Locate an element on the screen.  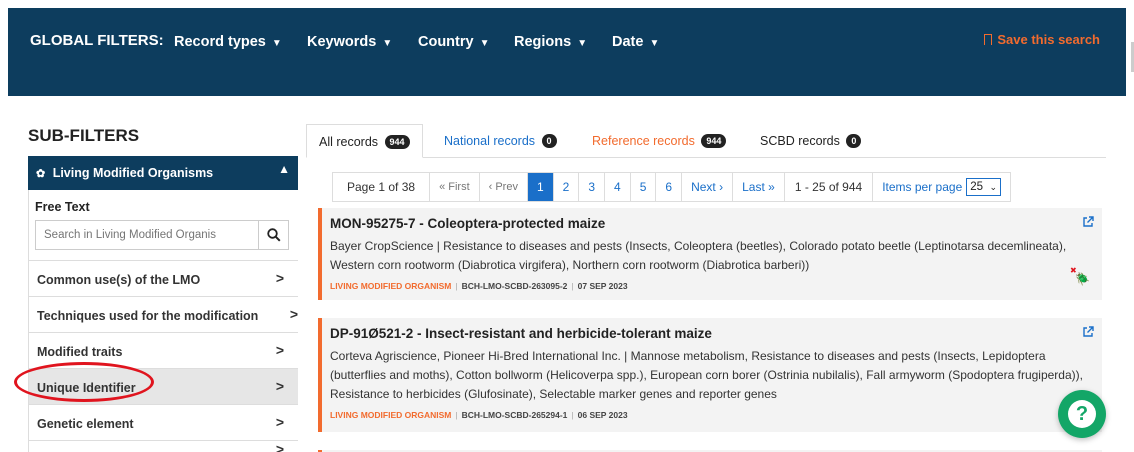
tab-label: Reference records is located at coordinates (643, 141).